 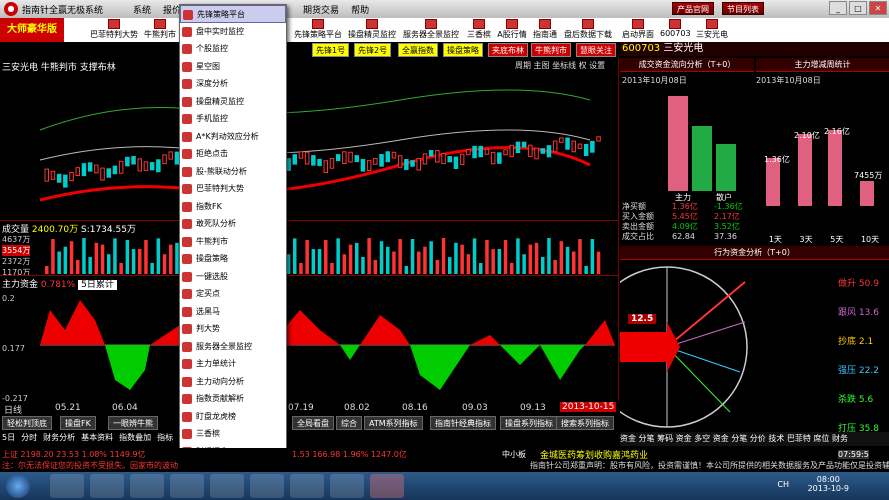 I want to click on tab-search: 搜索系列指标, so click(x=585, y=423).